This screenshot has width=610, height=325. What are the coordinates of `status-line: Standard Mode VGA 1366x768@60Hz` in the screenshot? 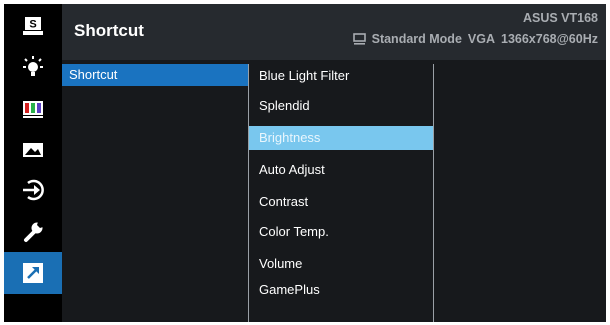 It's located at (475, 39).